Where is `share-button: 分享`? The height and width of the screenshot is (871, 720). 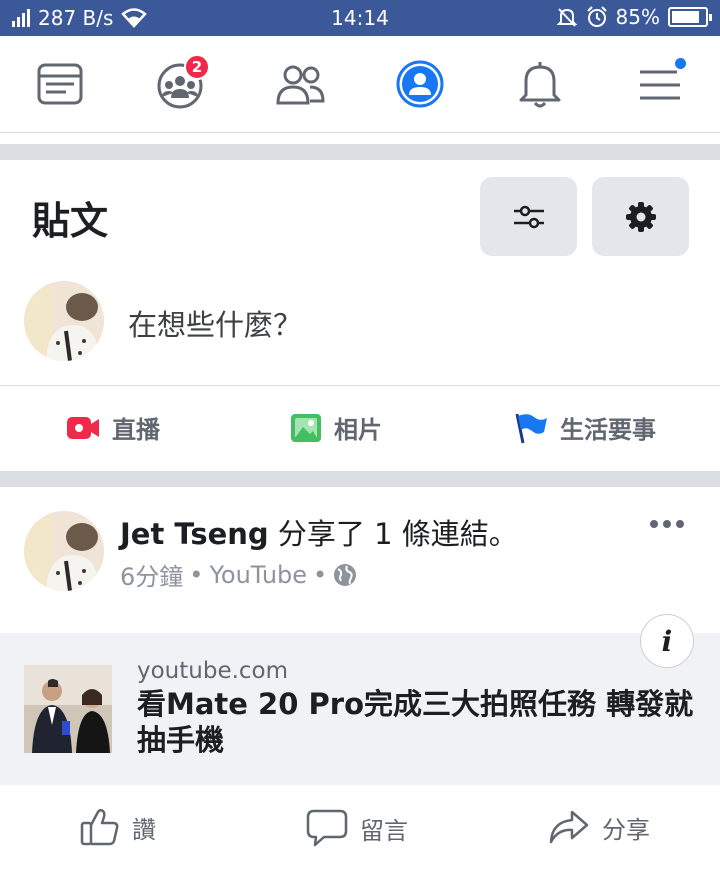 share-button: 分享 is located at coordinates (599, 827).